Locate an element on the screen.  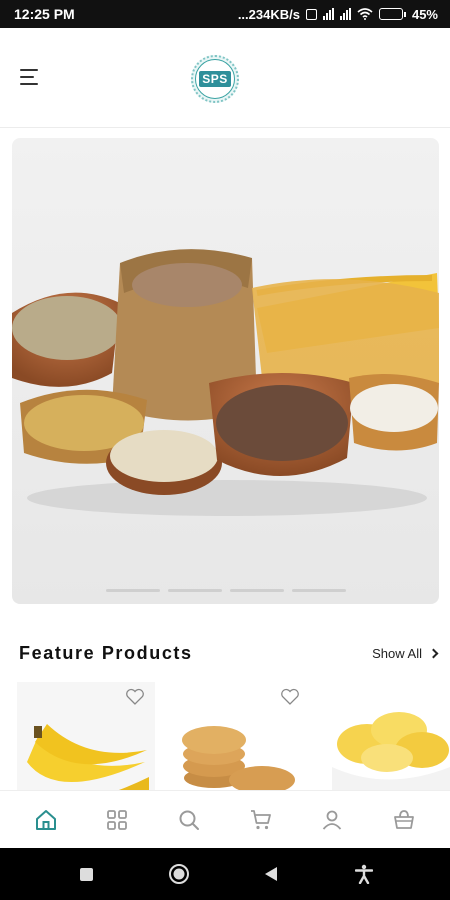
status-bar: 12:25 PM ...234KB/s 45% is located at coordinates (225, 14).